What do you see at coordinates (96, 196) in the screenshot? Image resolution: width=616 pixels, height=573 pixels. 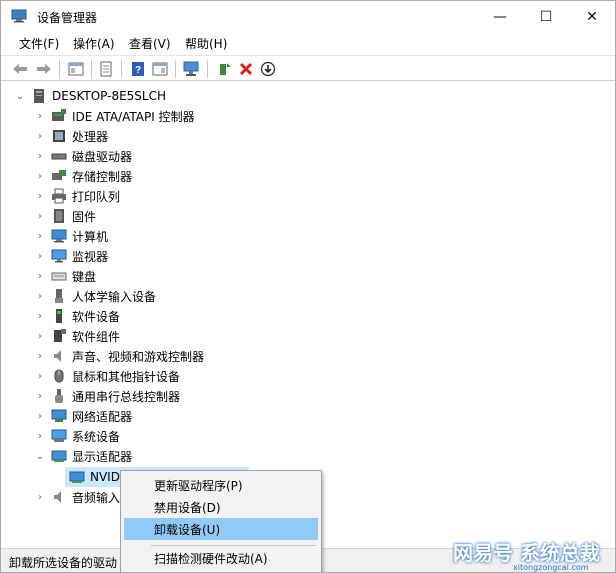 I see `tree-item-label: 打印队列` at bounding box center [96, 196].